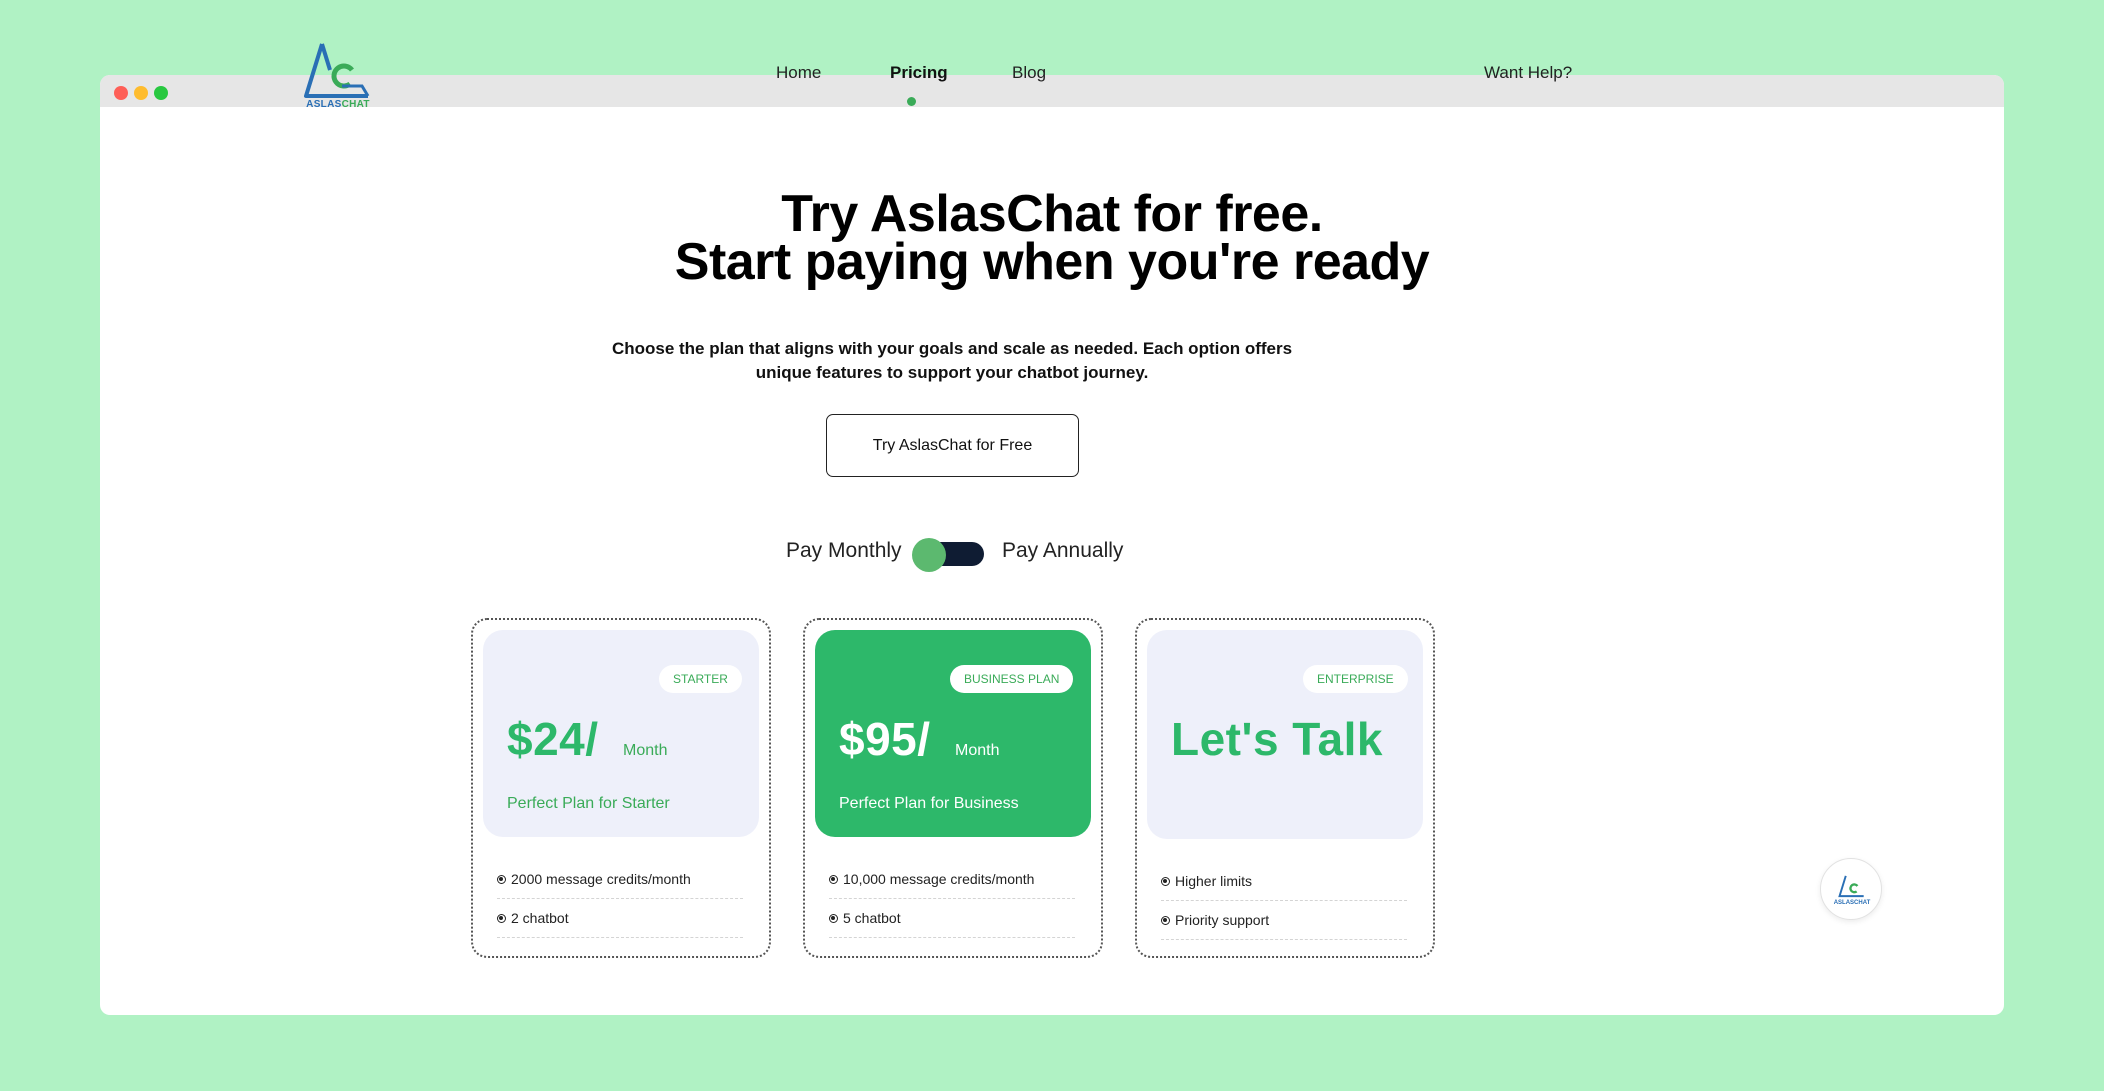 Image resolution: width=2104 pixels, height=1091 pixels. What do you see at coordinates (844, 551) in the screenshot?
I see `pay-monthly-label: Pay Monthly` at bounding box center [844, 551].